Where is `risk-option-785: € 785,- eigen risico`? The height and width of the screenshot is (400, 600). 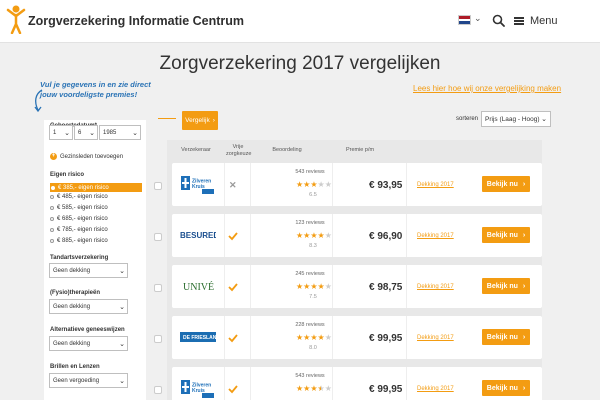
risk-option-785: € 785,- eigen risico is located at coordinates (79, 230).